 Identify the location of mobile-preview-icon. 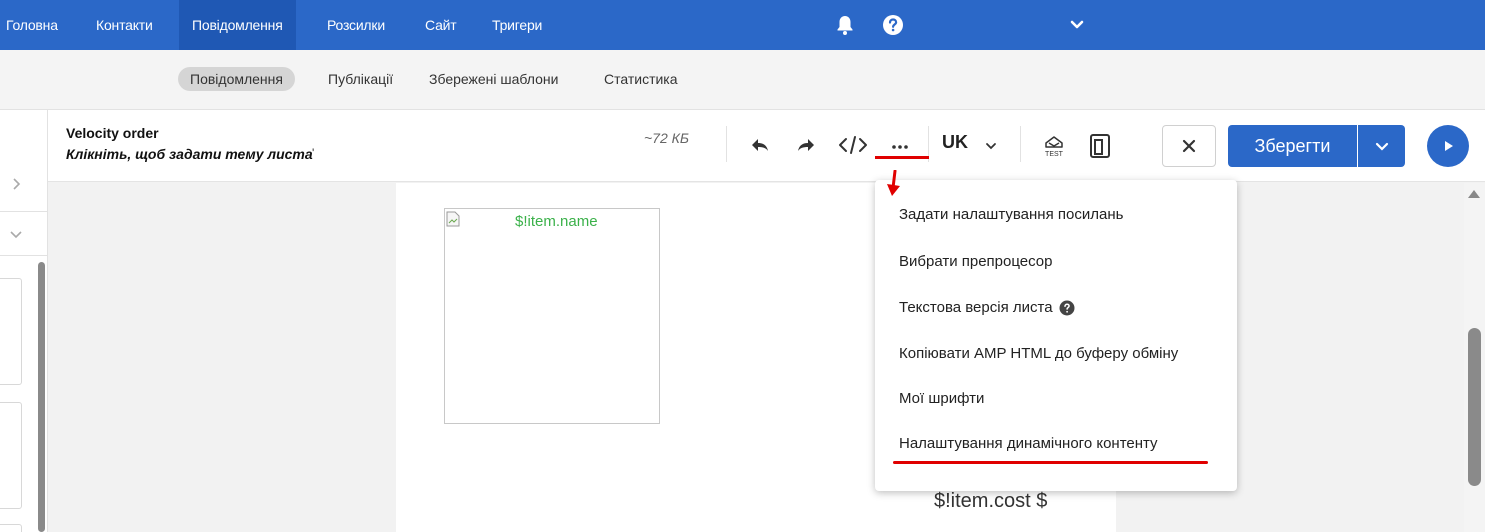
(1100, 146).